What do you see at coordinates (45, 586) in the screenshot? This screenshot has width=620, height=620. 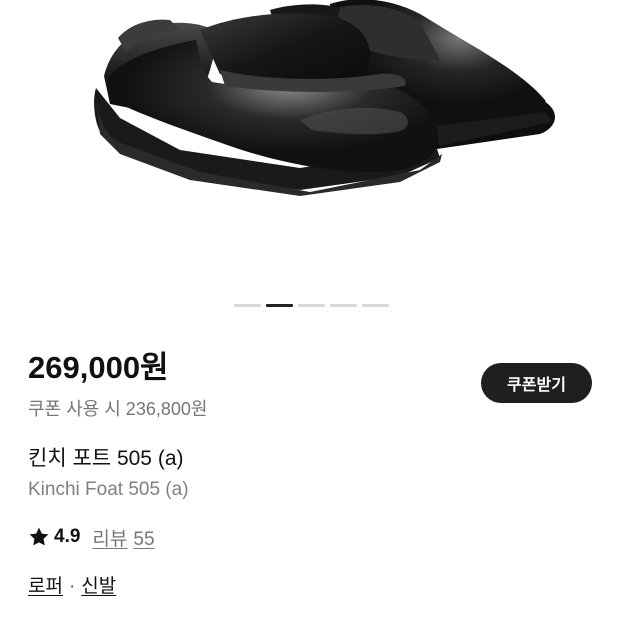 I see `category-link-loafer: 로퍼` at bounding box center [45, 586].